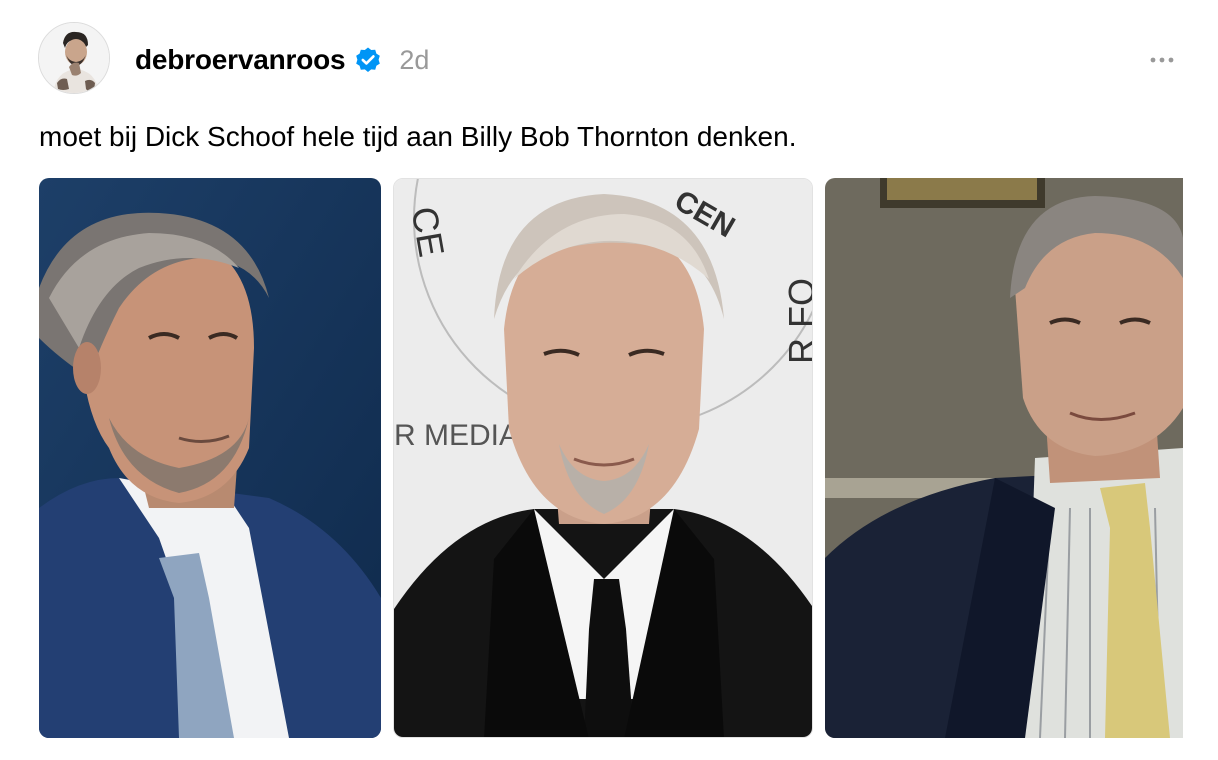 This screenshot has height=760, width=1218. Describe the element at coordinates (456, 435) in the screenshot. I see `backdrop-text: R MEDIA` at that location.